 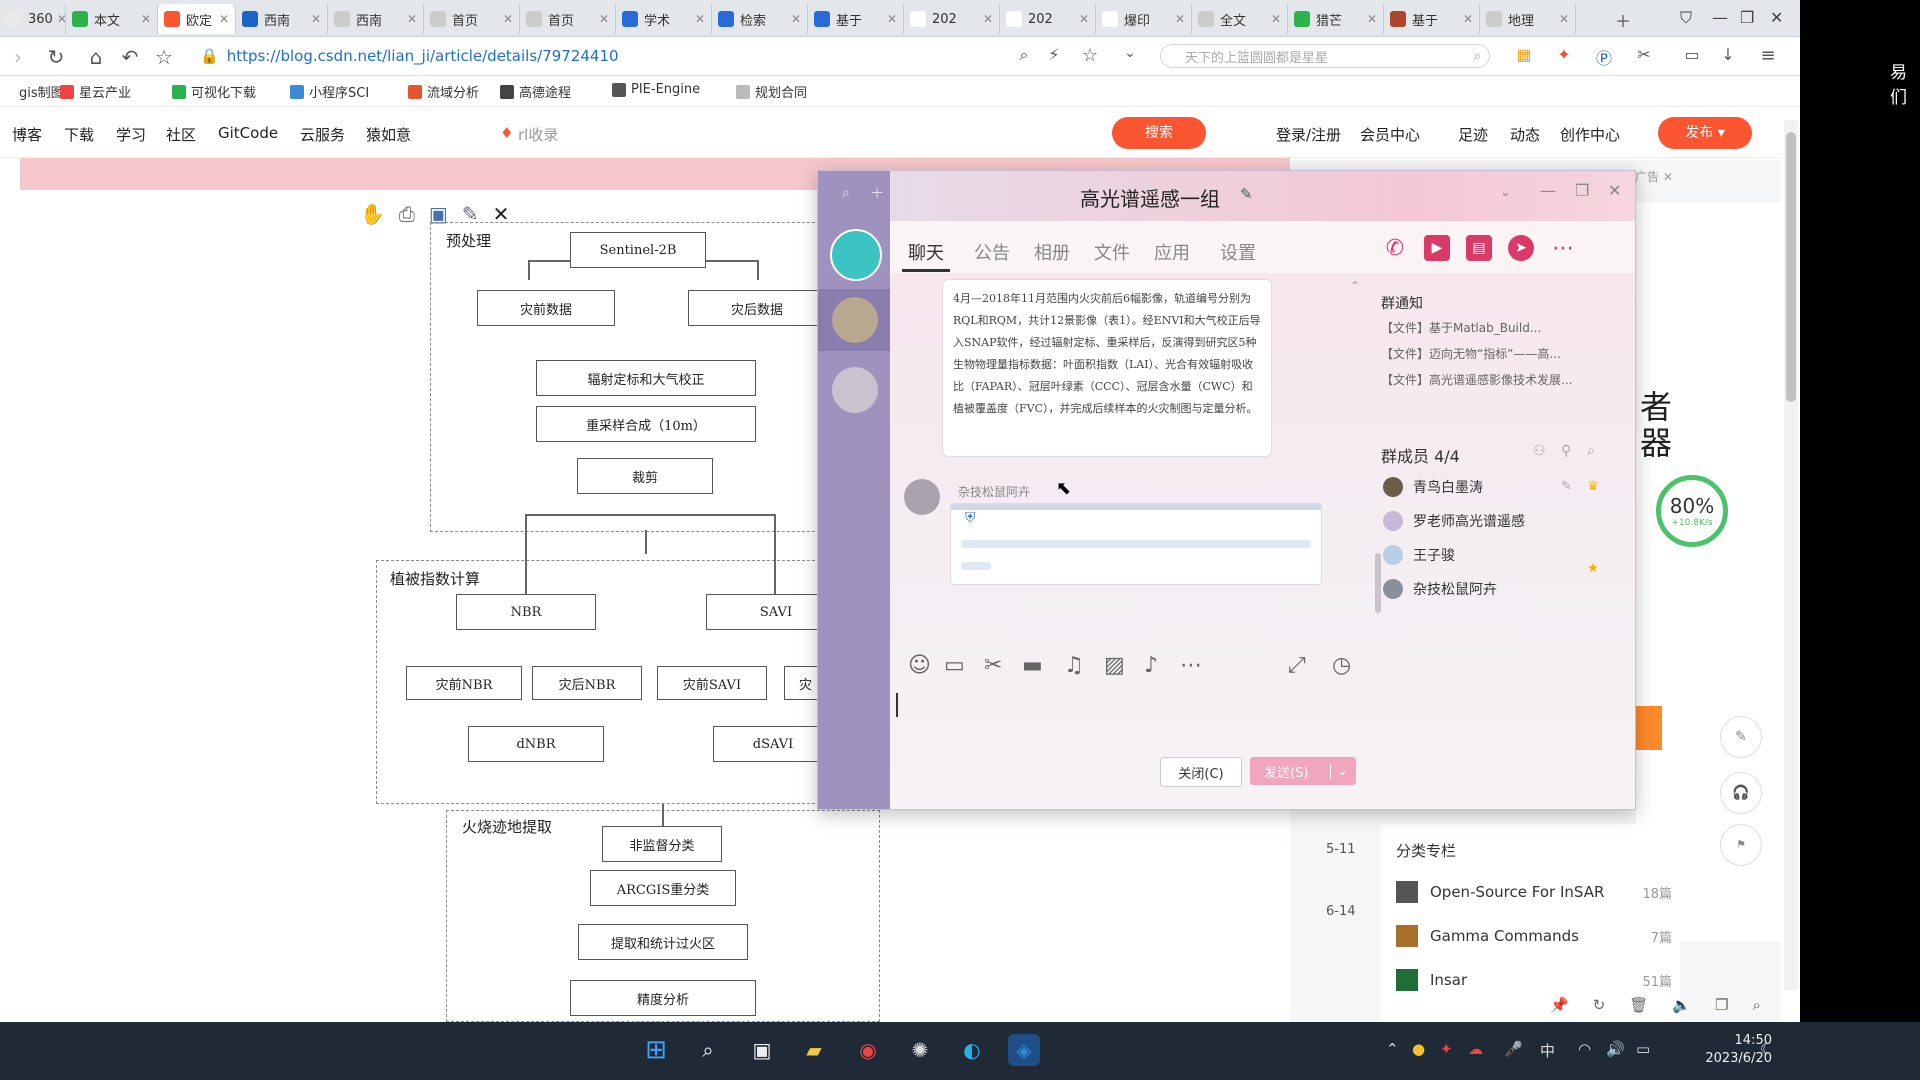 What do you see at coordinates (472, 19) in the screenshot?
I see `tab: 首页 ✕` at bounding box center [472, 19].